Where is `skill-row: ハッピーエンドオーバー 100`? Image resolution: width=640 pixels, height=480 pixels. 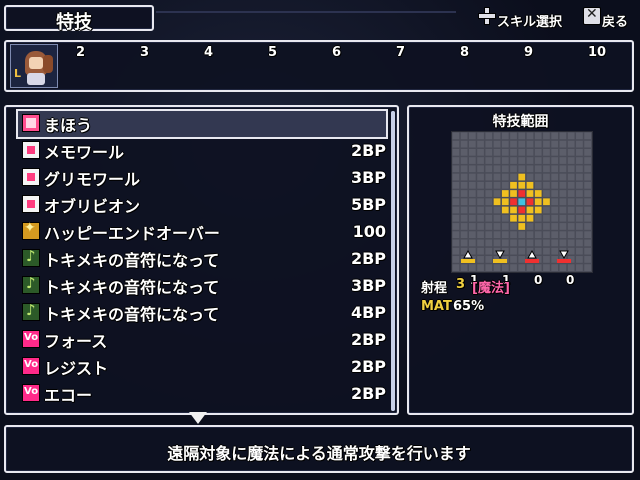 skill-row: ハッピーエンドオーバー 100 is located at coordinates (202, 232).